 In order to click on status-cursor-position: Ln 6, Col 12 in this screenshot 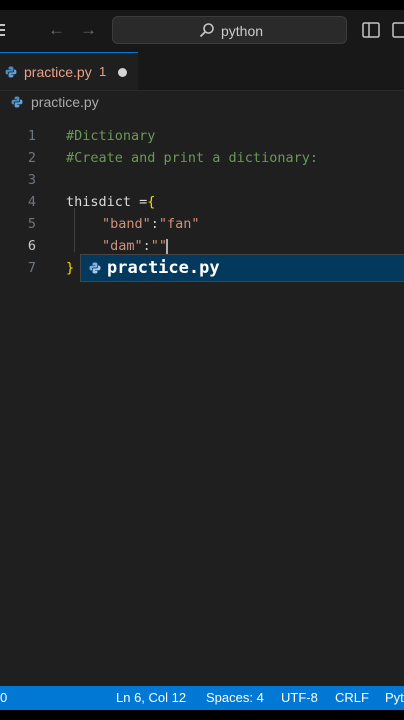, I will do `click(151, 697)`.